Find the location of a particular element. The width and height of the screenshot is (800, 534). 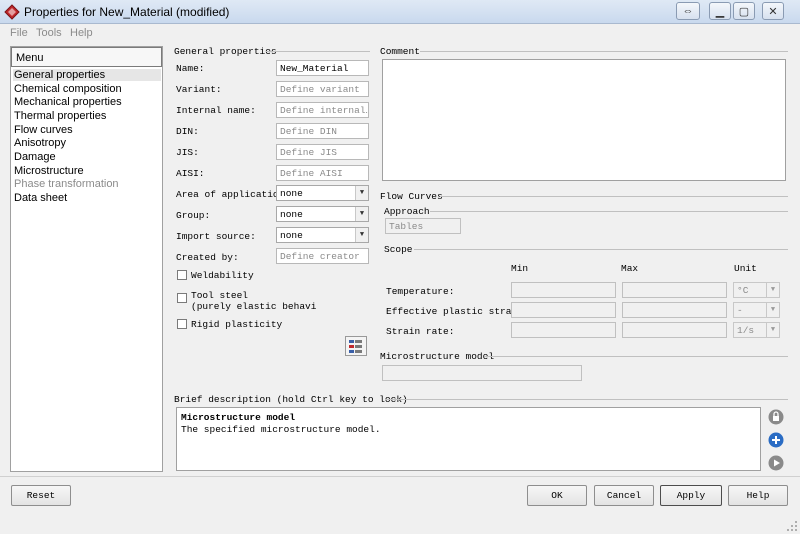

menu-file: File is located at coordinates (19, 33).